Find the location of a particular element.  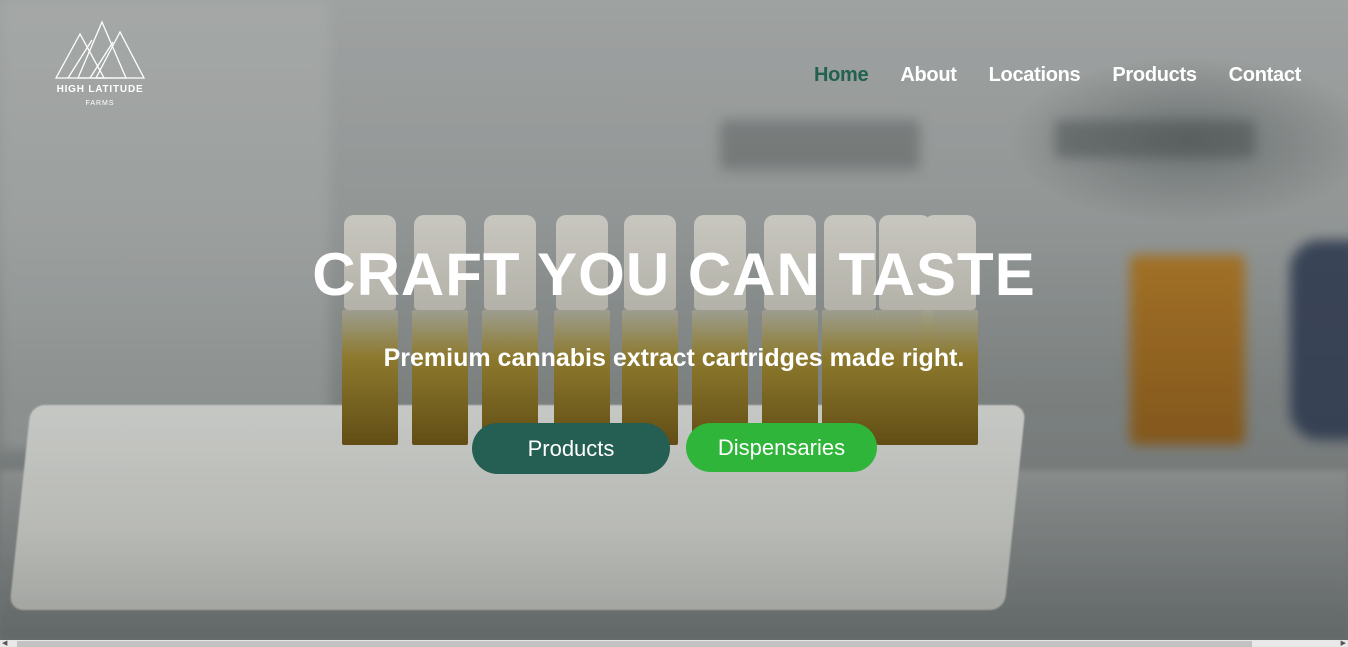

products-button: Products is located at coordinates (571, 448).